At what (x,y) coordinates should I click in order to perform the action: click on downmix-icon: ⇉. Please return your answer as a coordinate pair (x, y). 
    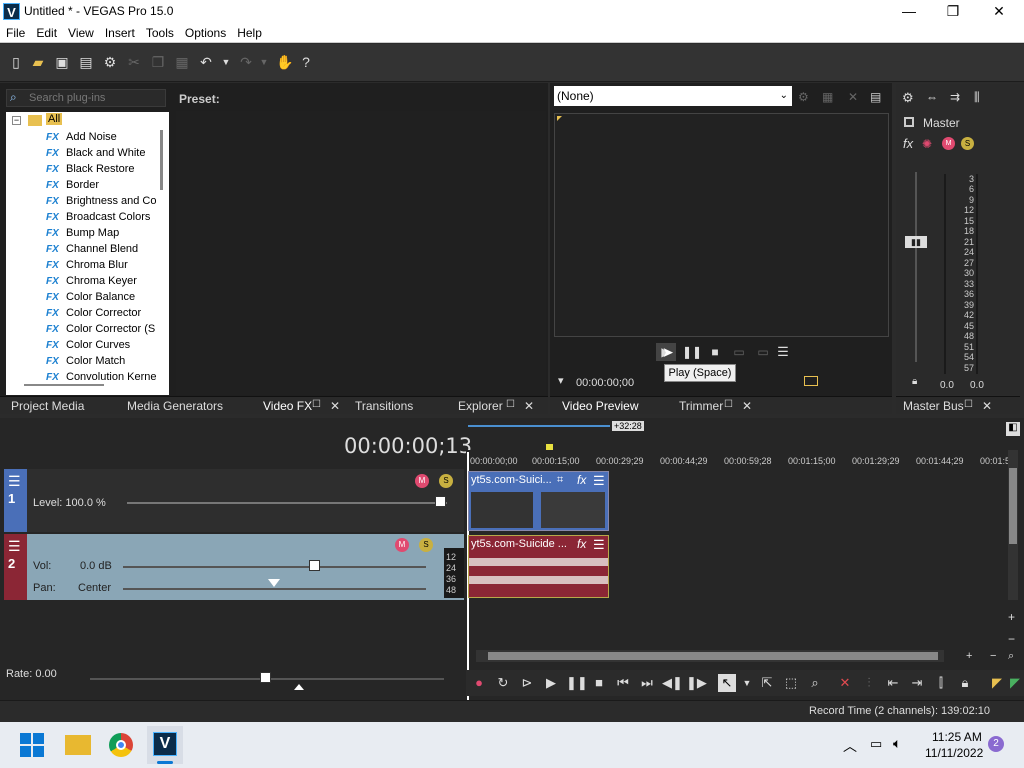
    Looking at the image, I should click on (955, 97).